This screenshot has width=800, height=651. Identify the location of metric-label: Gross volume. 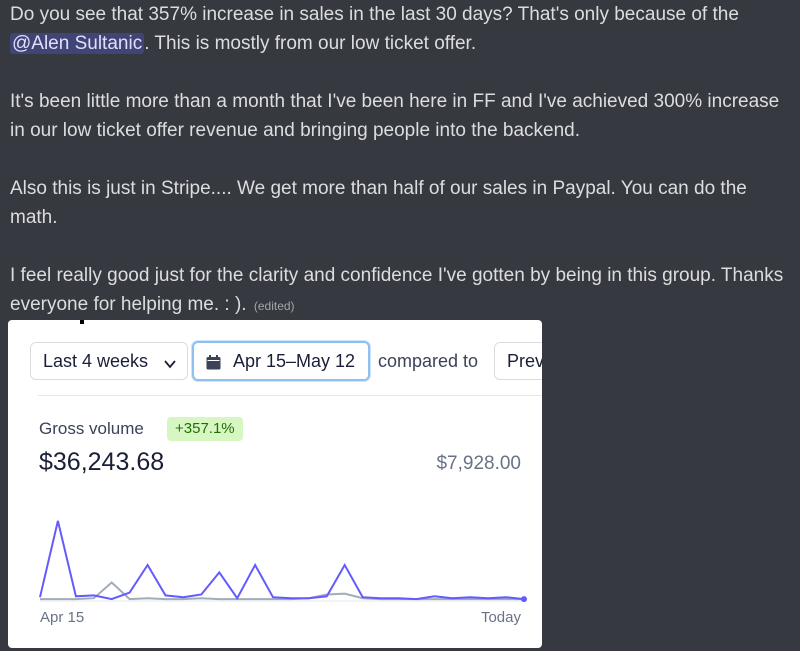
(91, 428).